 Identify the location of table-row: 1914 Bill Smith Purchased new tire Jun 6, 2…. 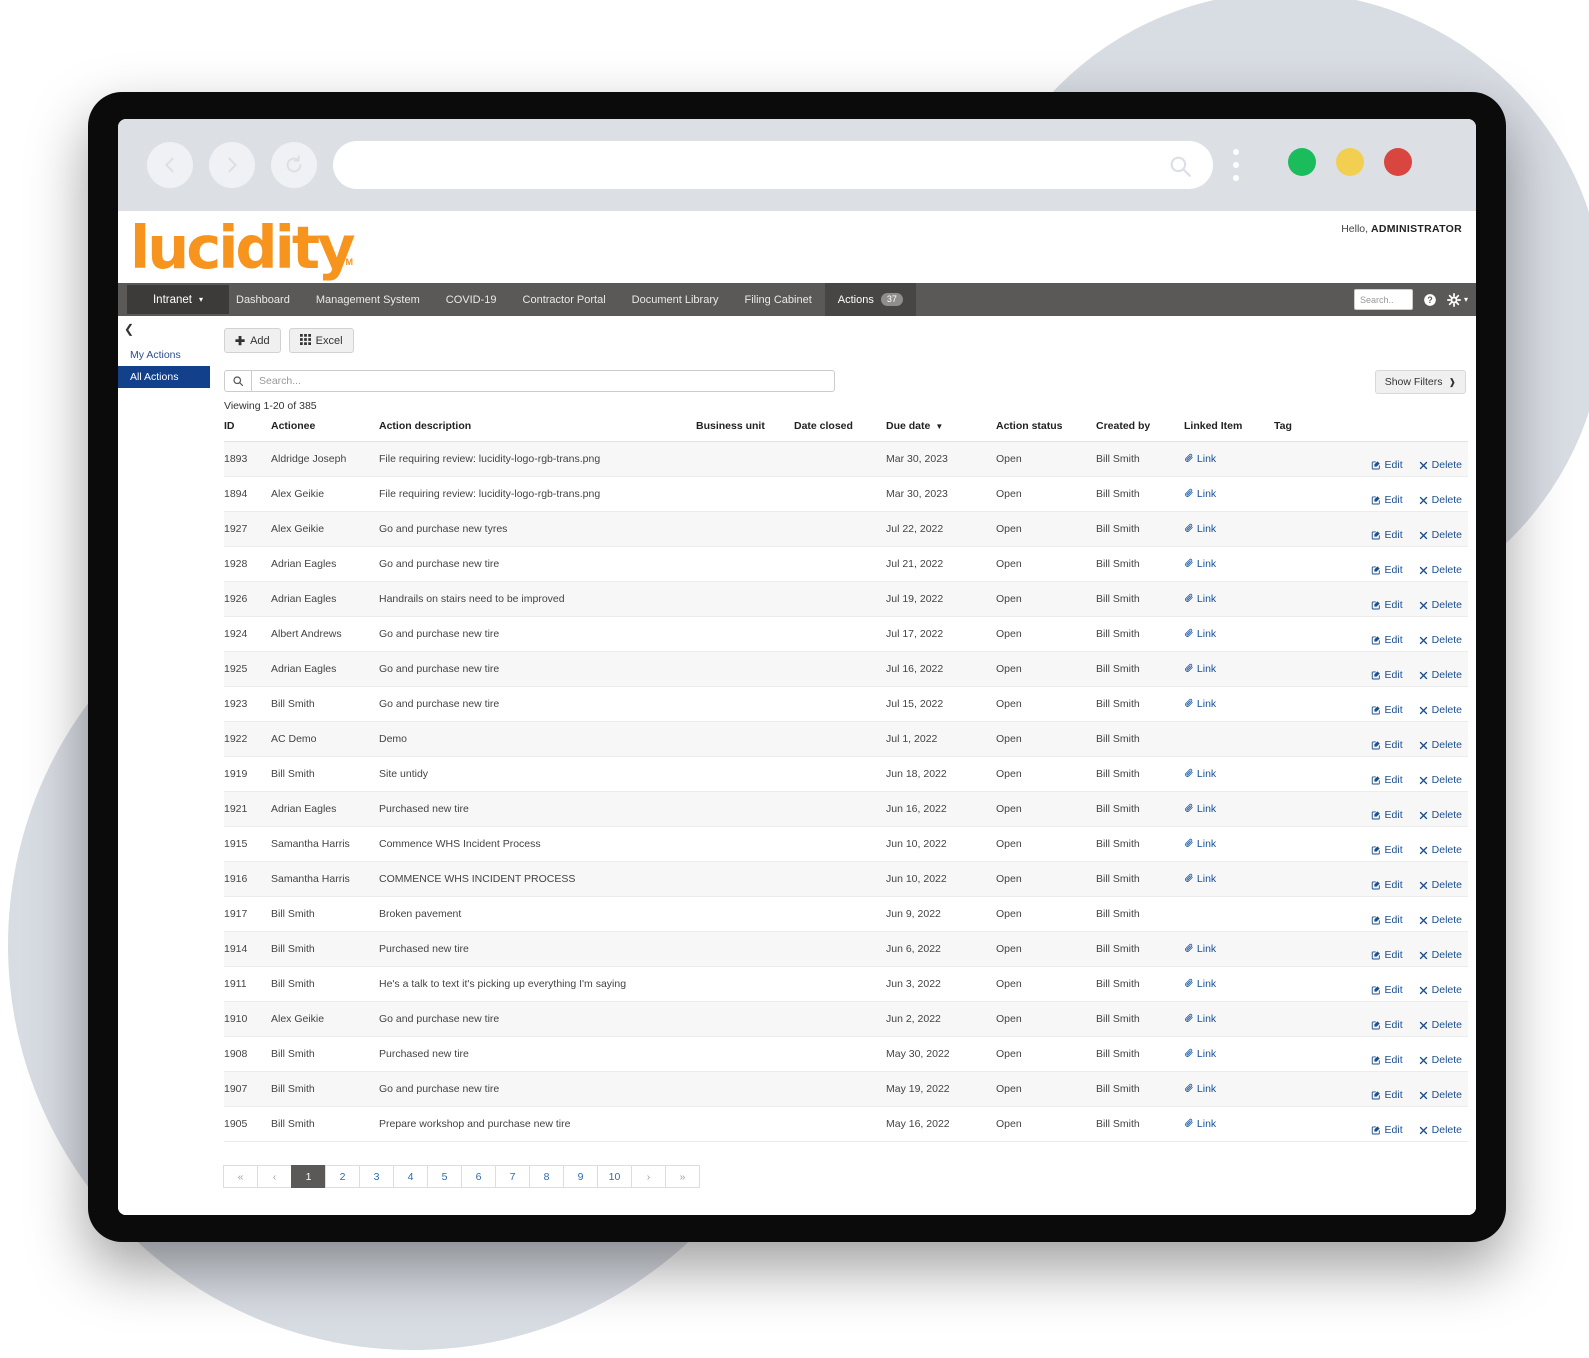
(846, 949).